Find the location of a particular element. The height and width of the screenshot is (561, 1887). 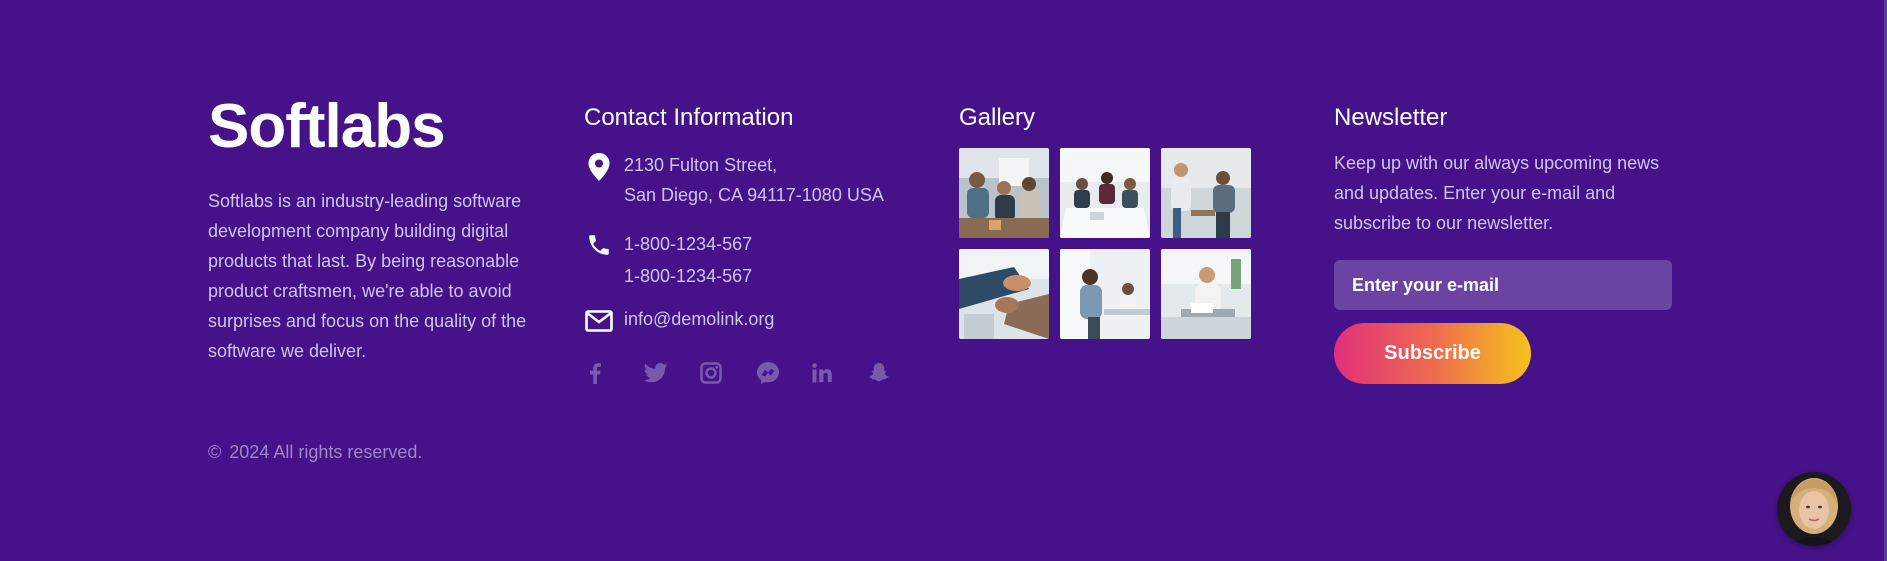

brand-logo: Softlabs is located at coordinates (380, 127).